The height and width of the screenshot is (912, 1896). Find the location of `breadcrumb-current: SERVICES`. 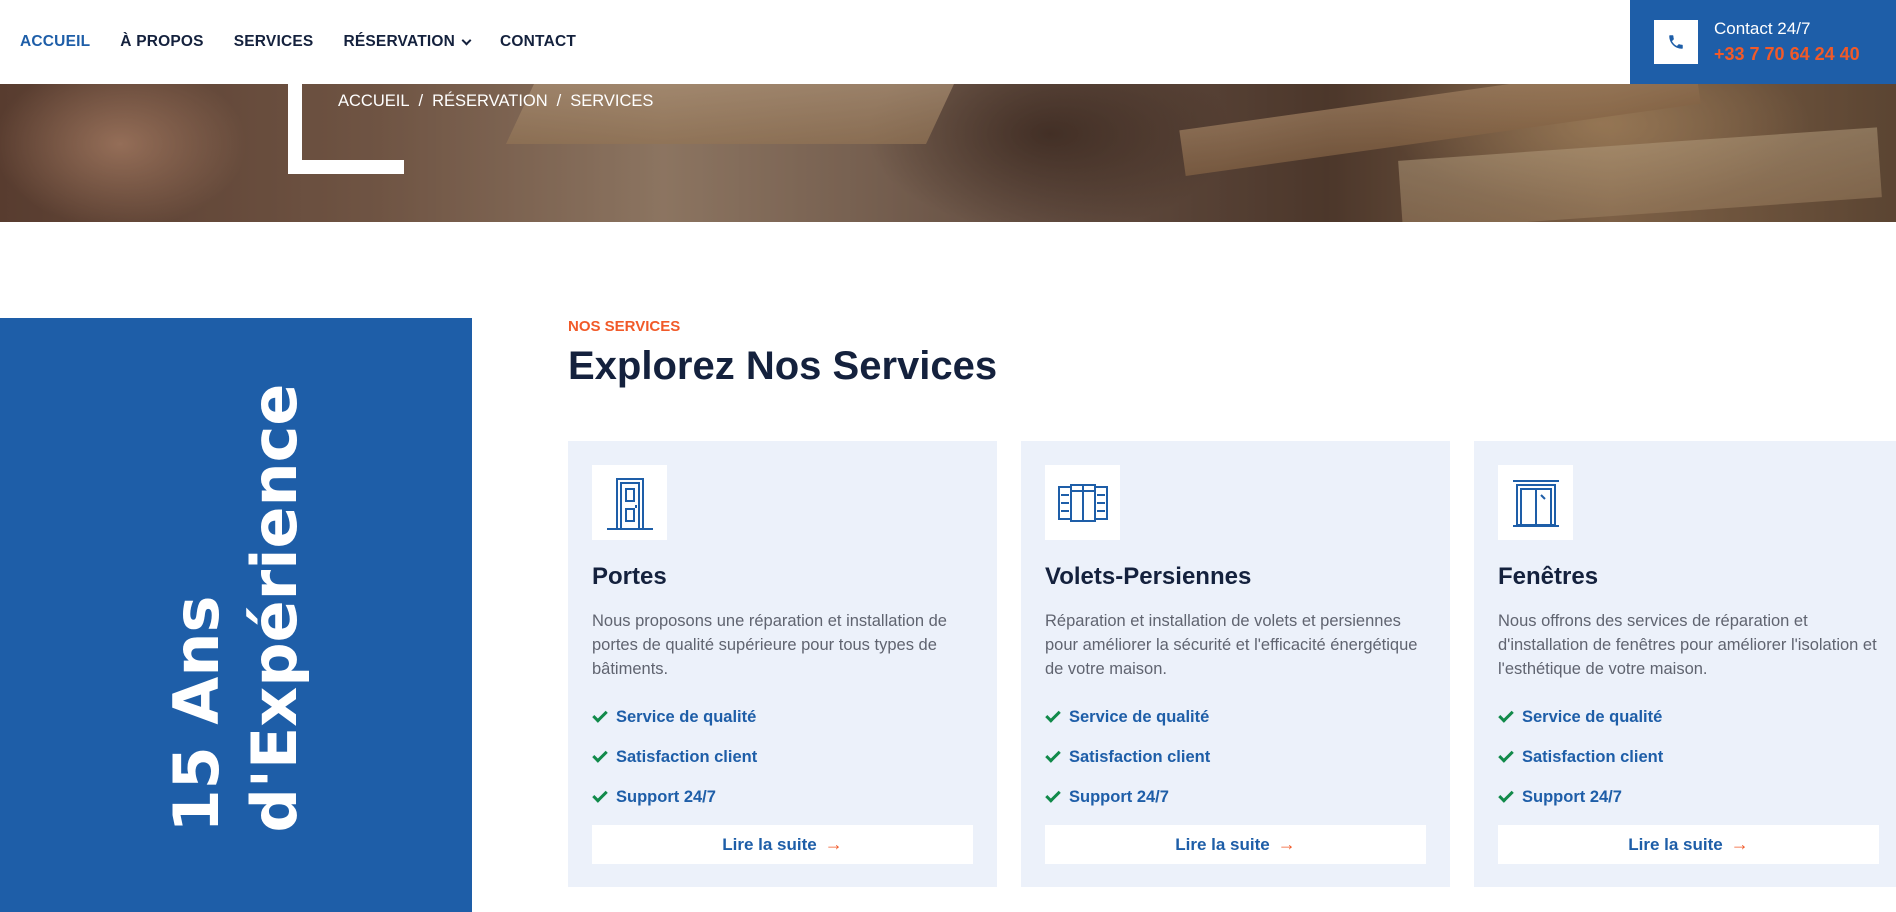

breadcrumb-current: SERVICES is located at coordinates (612, 101).